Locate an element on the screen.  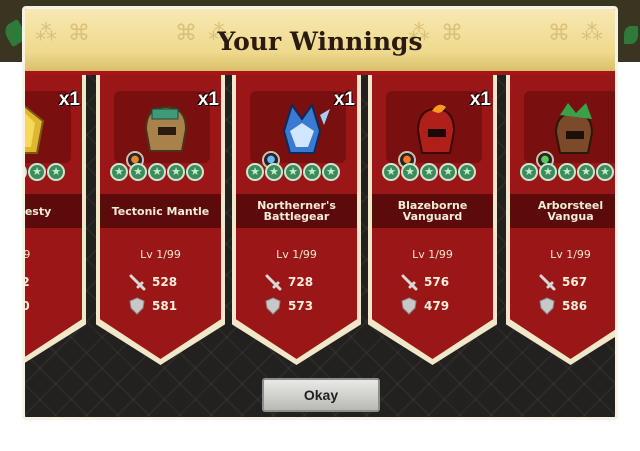
reward-card: x1 ★ ★ ★ ★ ★ y Majesty /99 72 70 is located at coordinates (54, 220).